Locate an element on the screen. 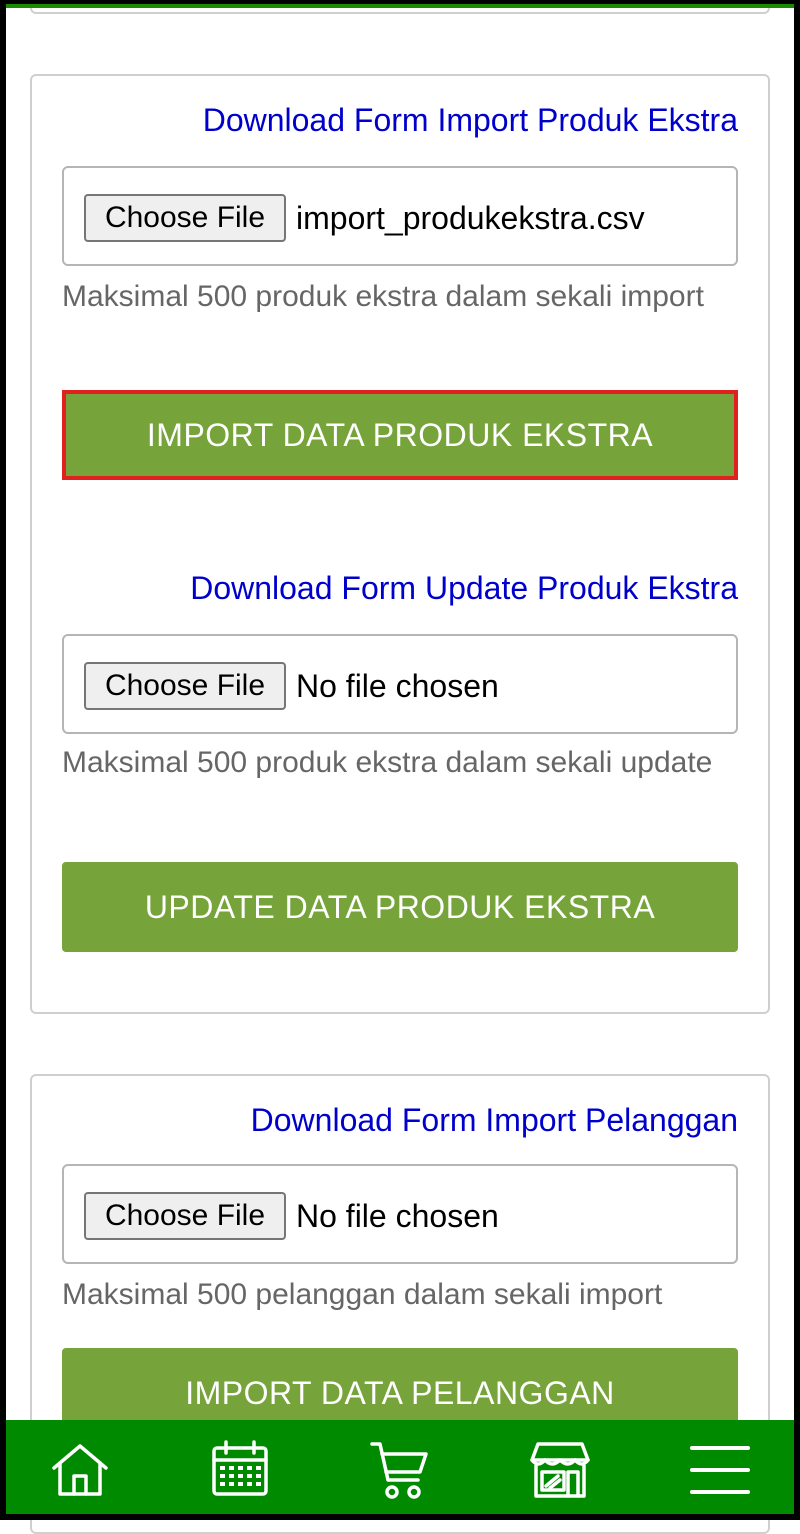 This screenshot has width=800, height=1534. selected-file-name: import_produkekstra.csv is located at coordinates (470, 218).